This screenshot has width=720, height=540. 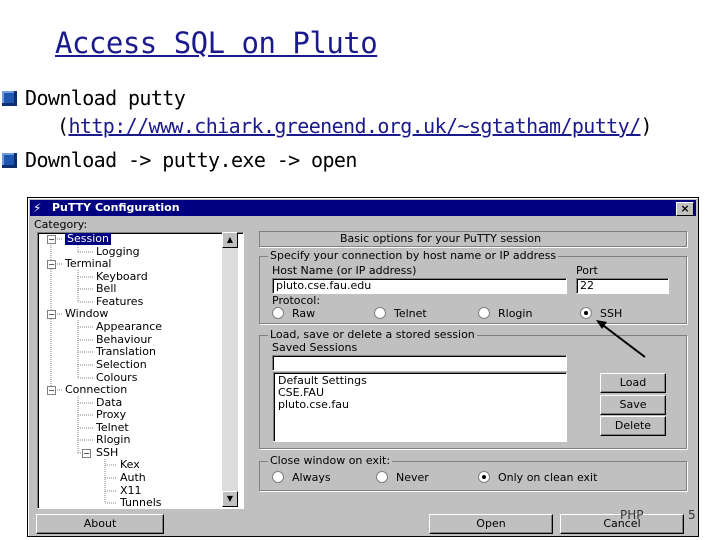 What do you see at coordinates (304, 313) in the screenshot?
I see `radio-label: Raw` at bounding box center [304, 313].